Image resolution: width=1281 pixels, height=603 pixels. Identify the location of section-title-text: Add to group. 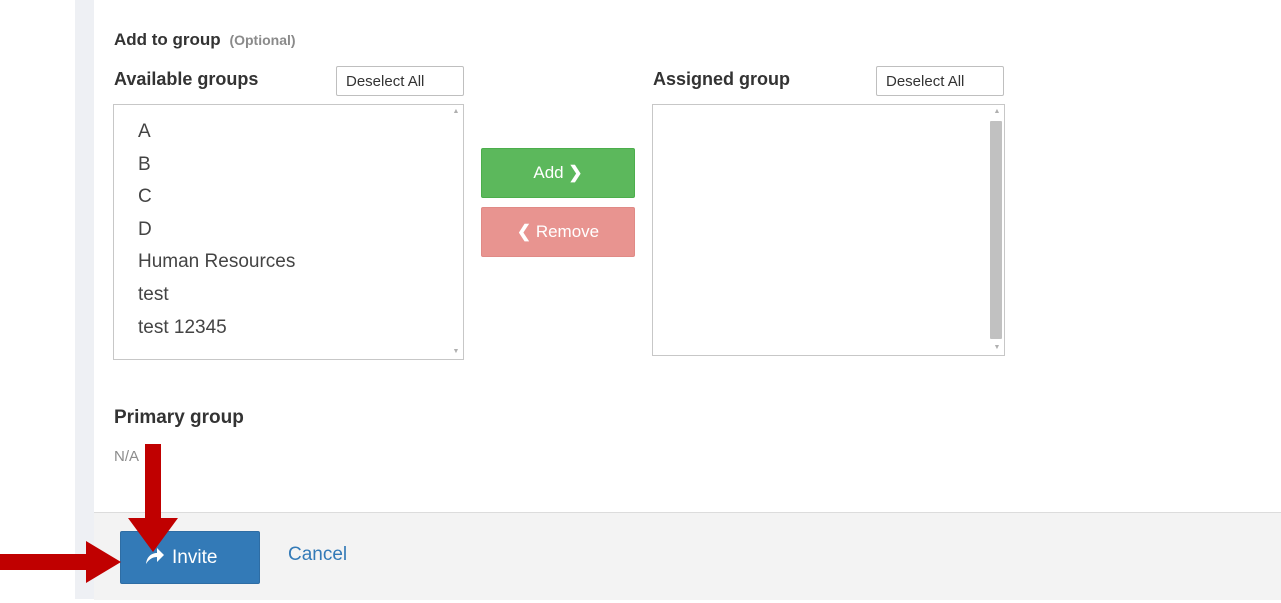
(167, 39).